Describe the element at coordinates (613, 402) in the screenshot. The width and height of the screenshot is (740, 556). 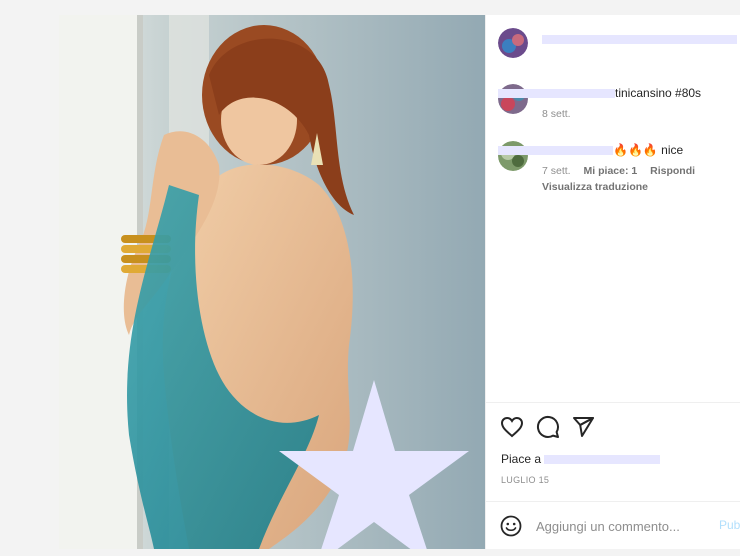
I see `divider` at that location.